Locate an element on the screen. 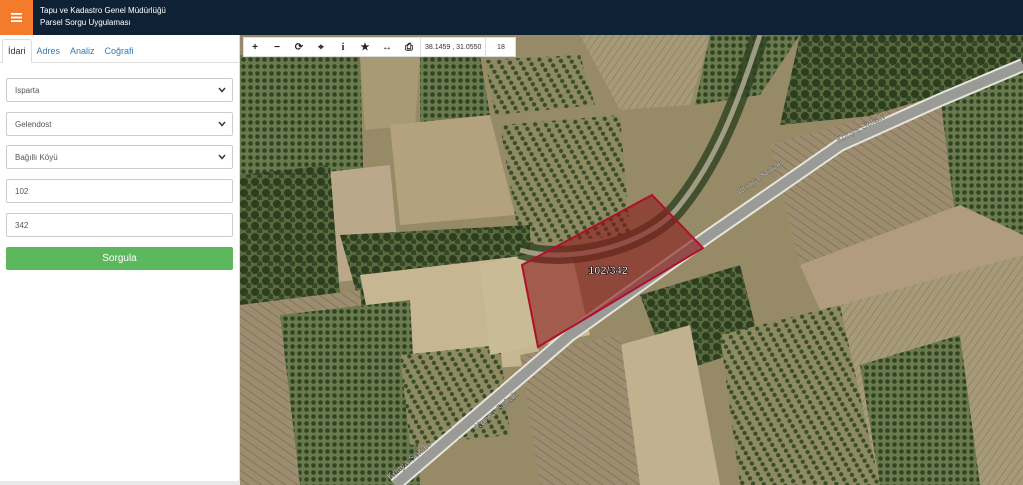 The height and width of the screenshot is (485, 1023). star-icon: ★ is located at coordinates (365, 47).